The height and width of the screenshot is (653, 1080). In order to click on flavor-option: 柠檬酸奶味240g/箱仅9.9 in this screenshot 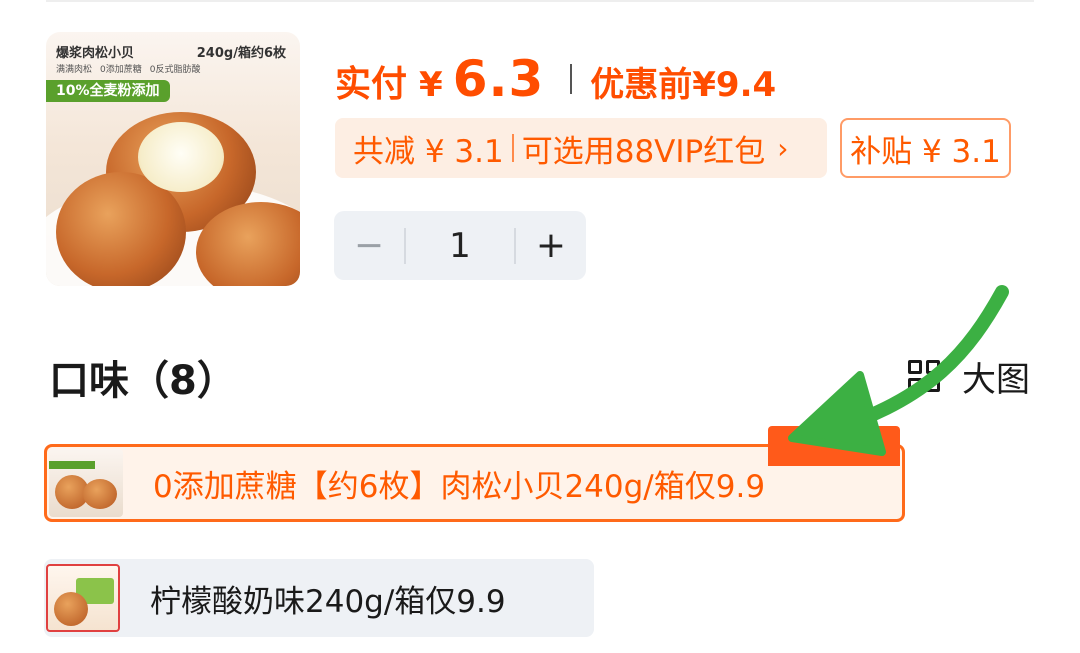, I will do `click(319, 598)`.